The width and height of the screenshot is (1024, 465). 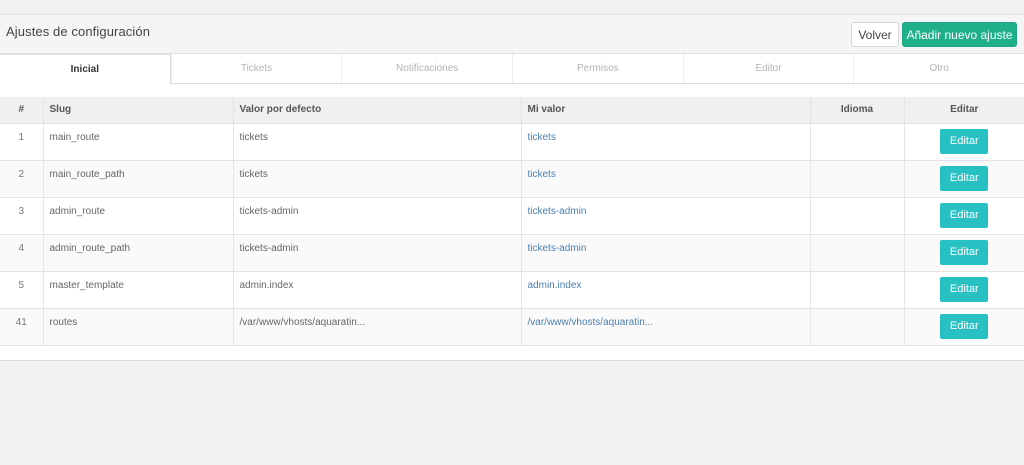 I want to click on tab-editor: Editor, so click(x=768, y=68).